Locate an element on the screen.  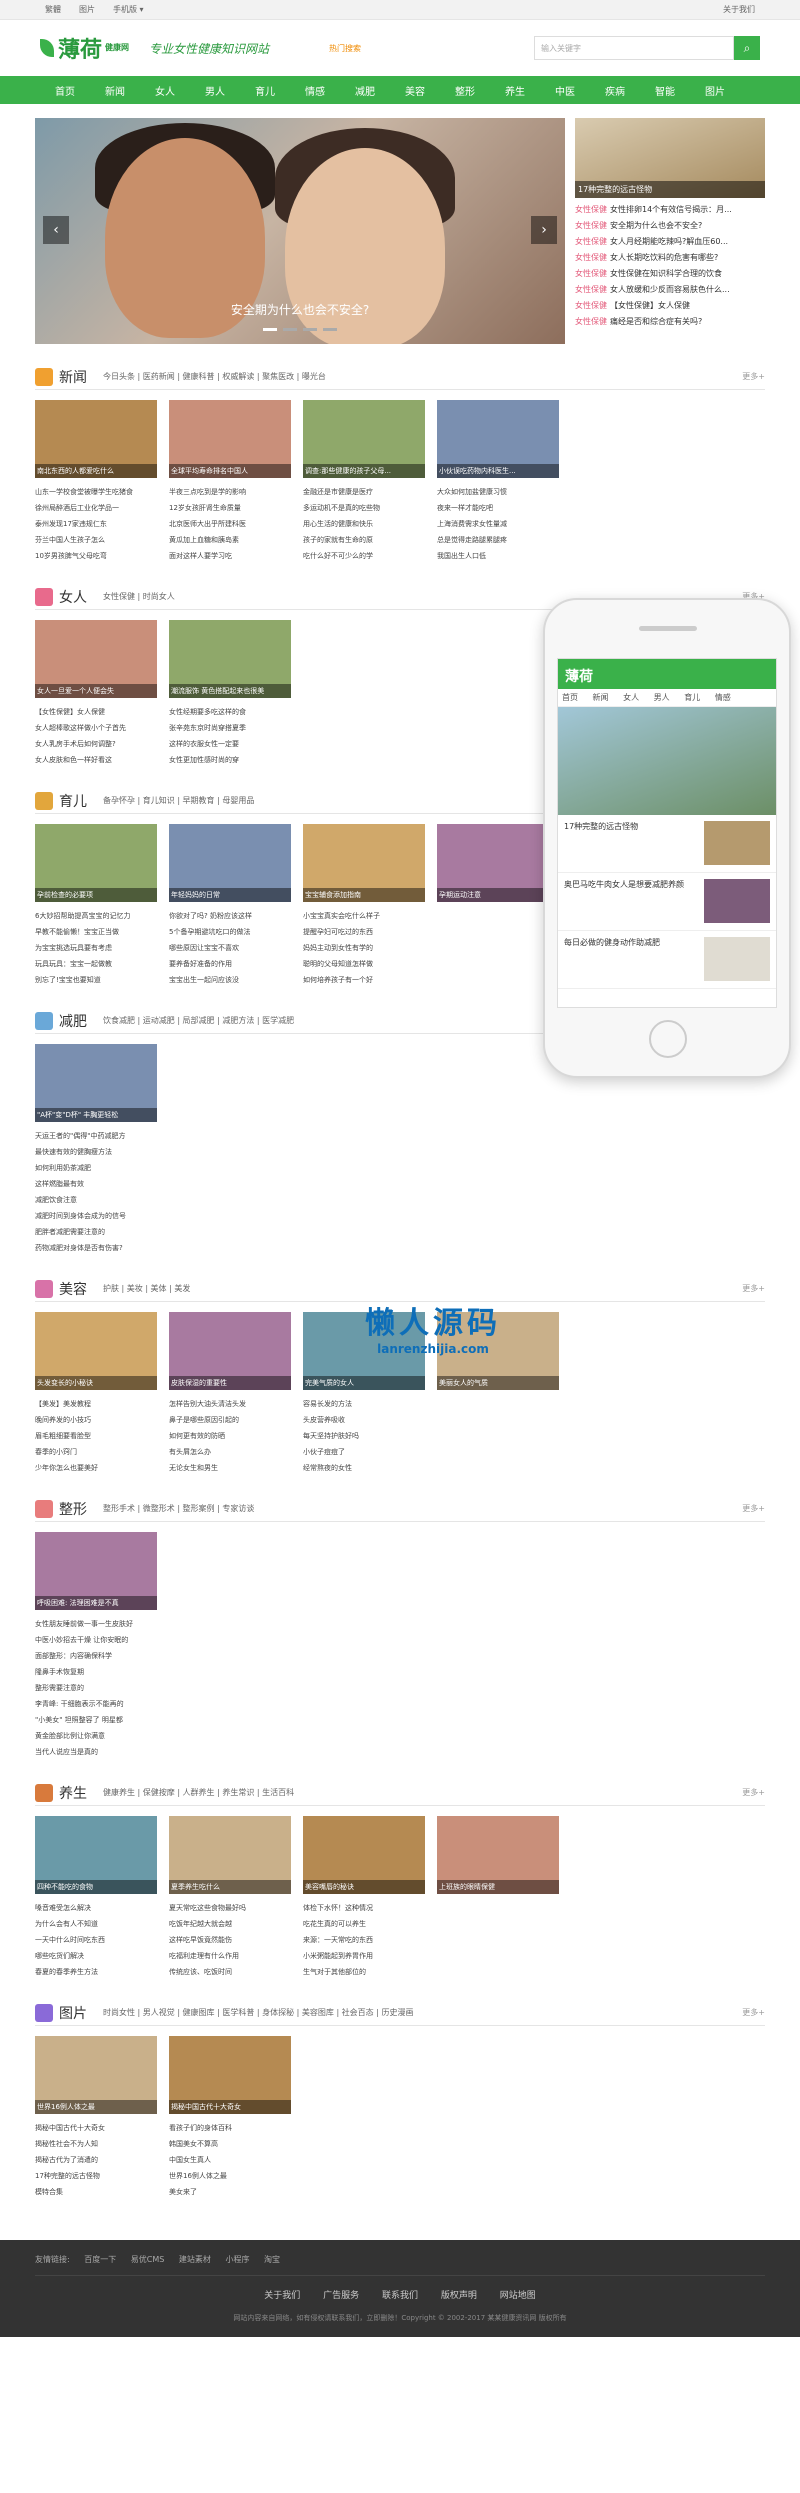
list-item: 张辛苑东京时尚穿搭夏季 is located at coordinates (236, 728).